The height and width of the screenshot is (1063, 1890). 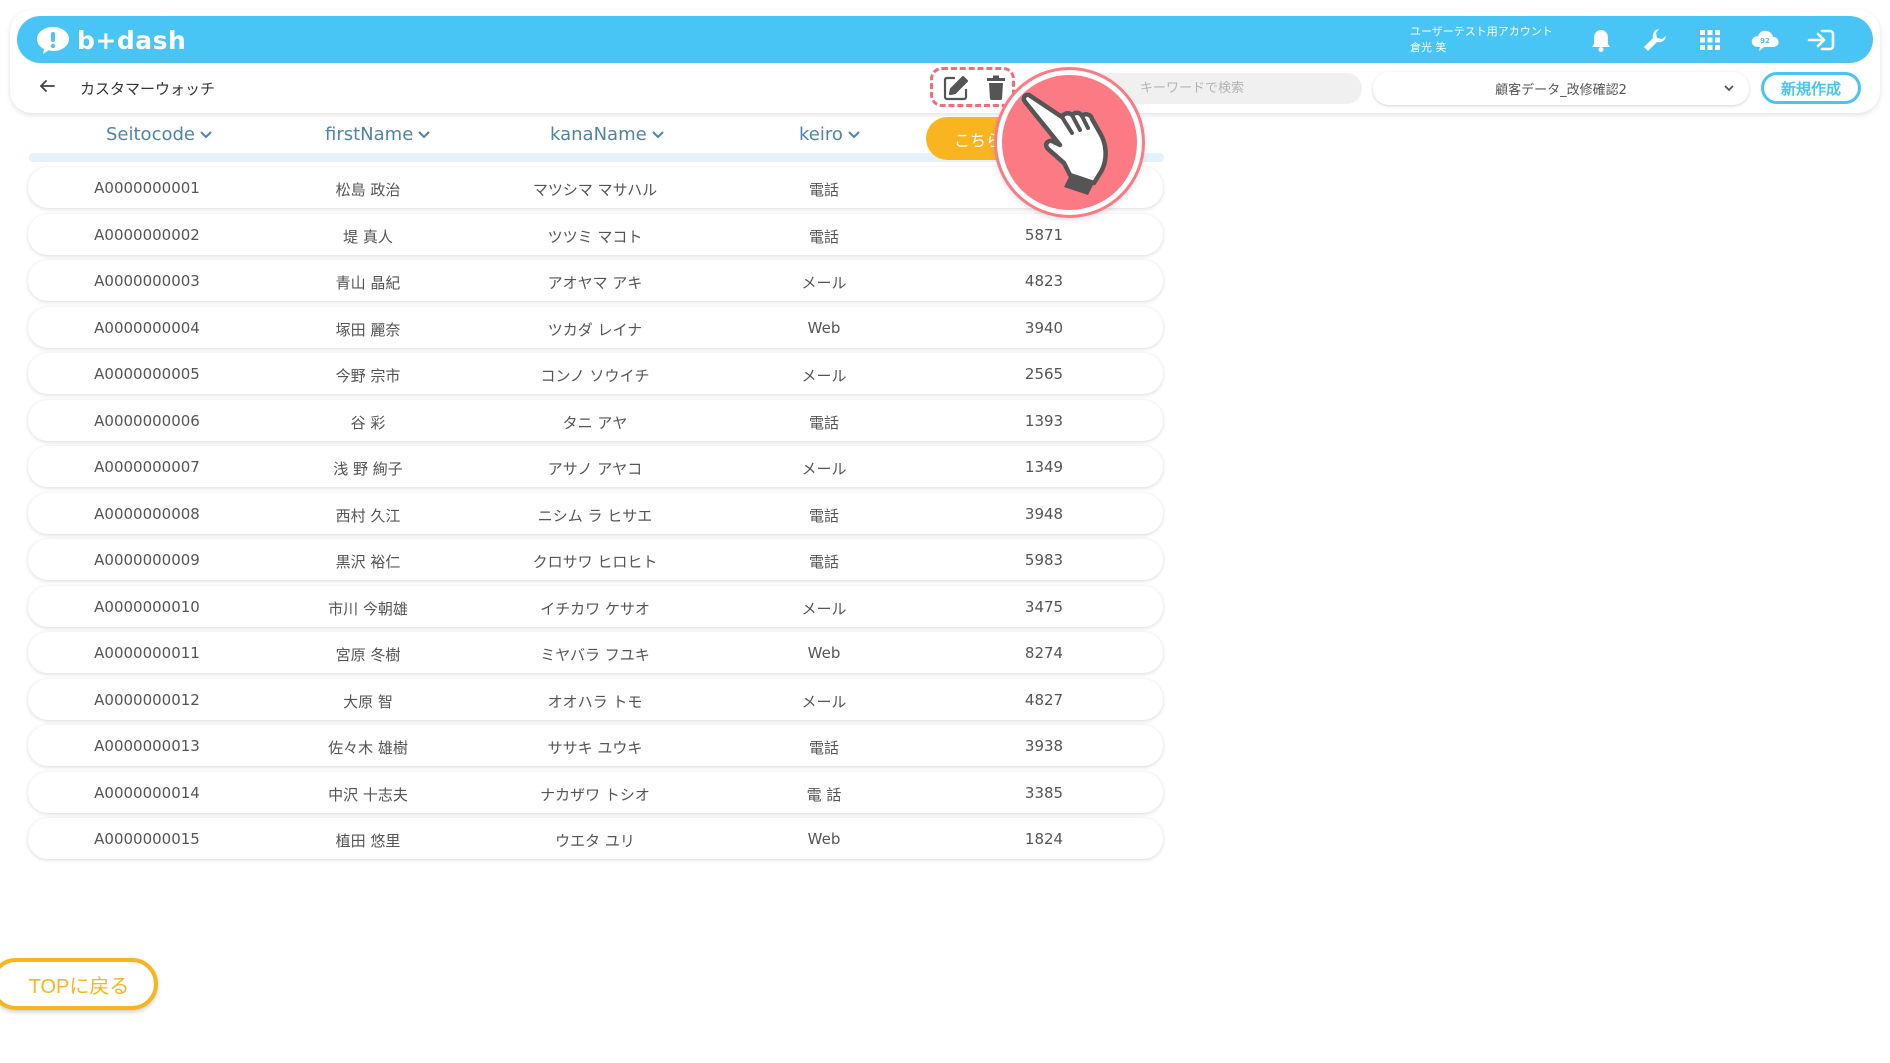 What do you see at coordinates (595, 841) in the screenshot?
I see `cell-kananame: ウエタ ユリ` at bounding box center [595, 841].